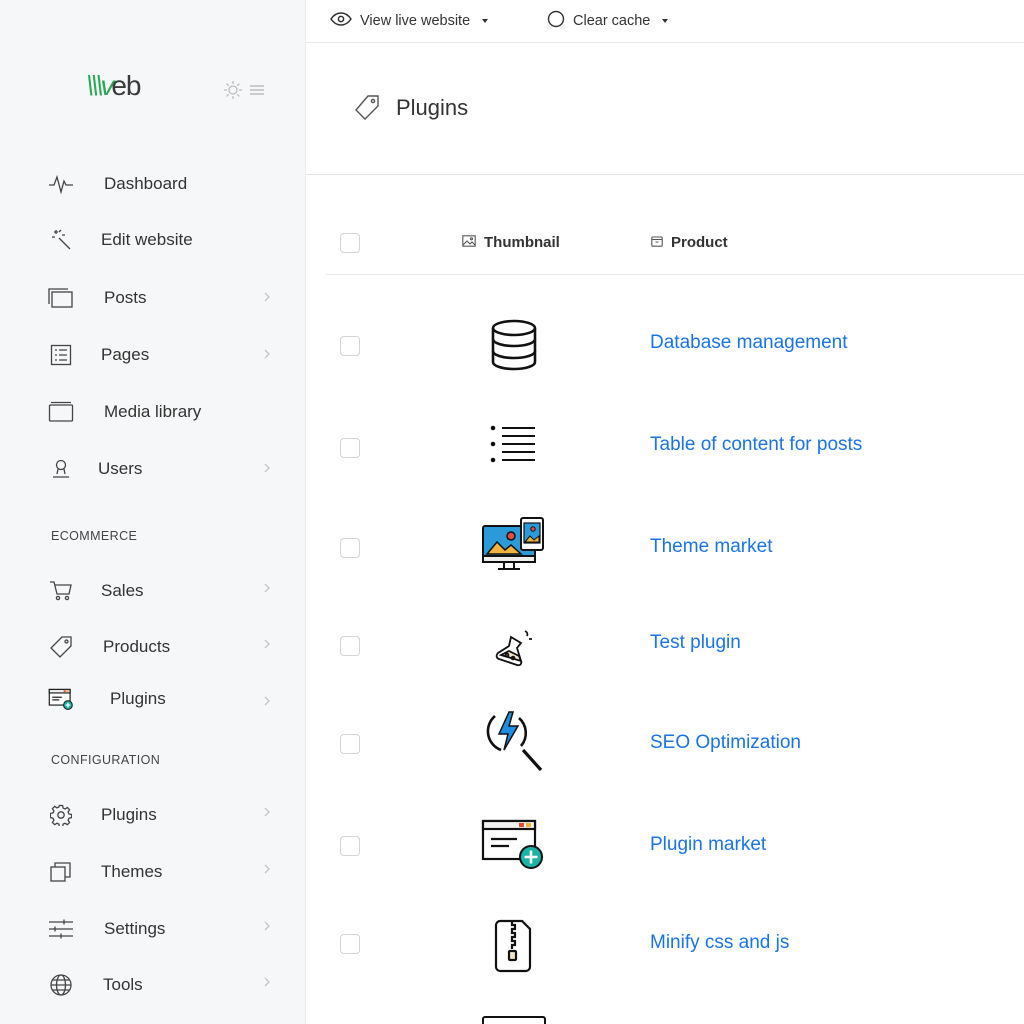  What do you see at coordinates (514, 740) in the screenshot?
I see `search-lightning-icon` at bounding box center [514, 740].